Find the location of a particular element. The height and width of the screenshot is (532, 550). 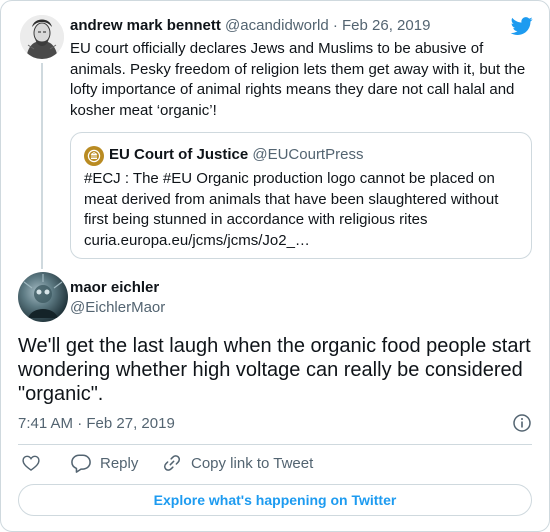

profile-photo-icon is located at coordinates (43, 296).